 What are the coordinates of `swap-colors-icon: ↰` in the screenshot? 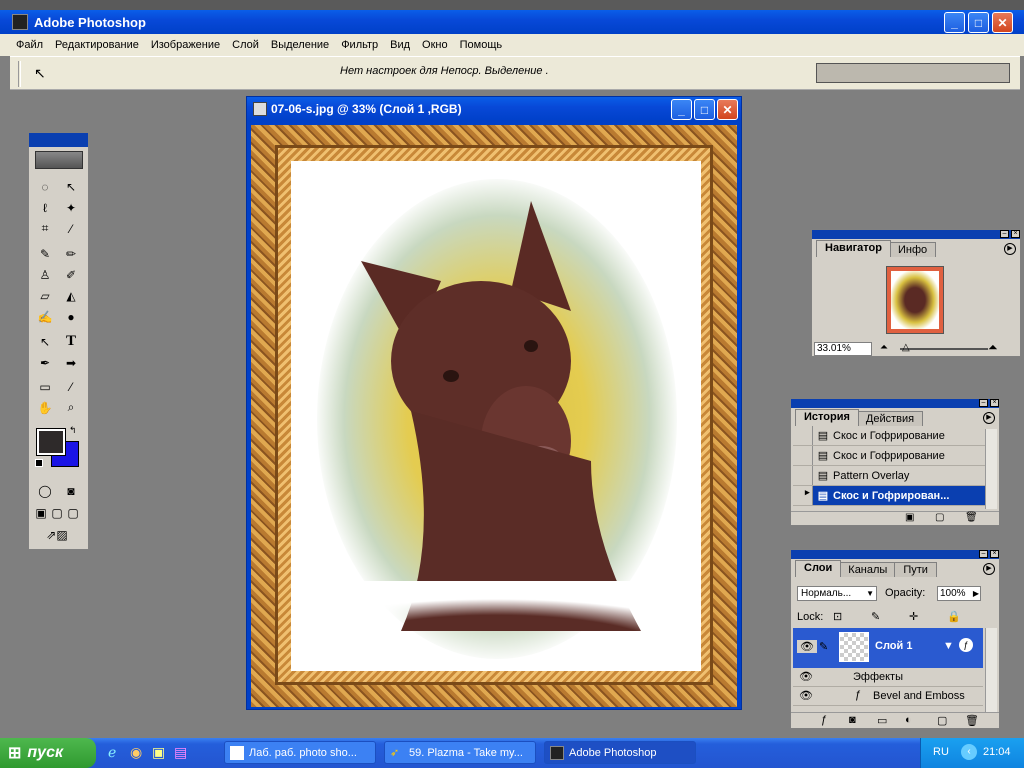 It's located at (73, 430).